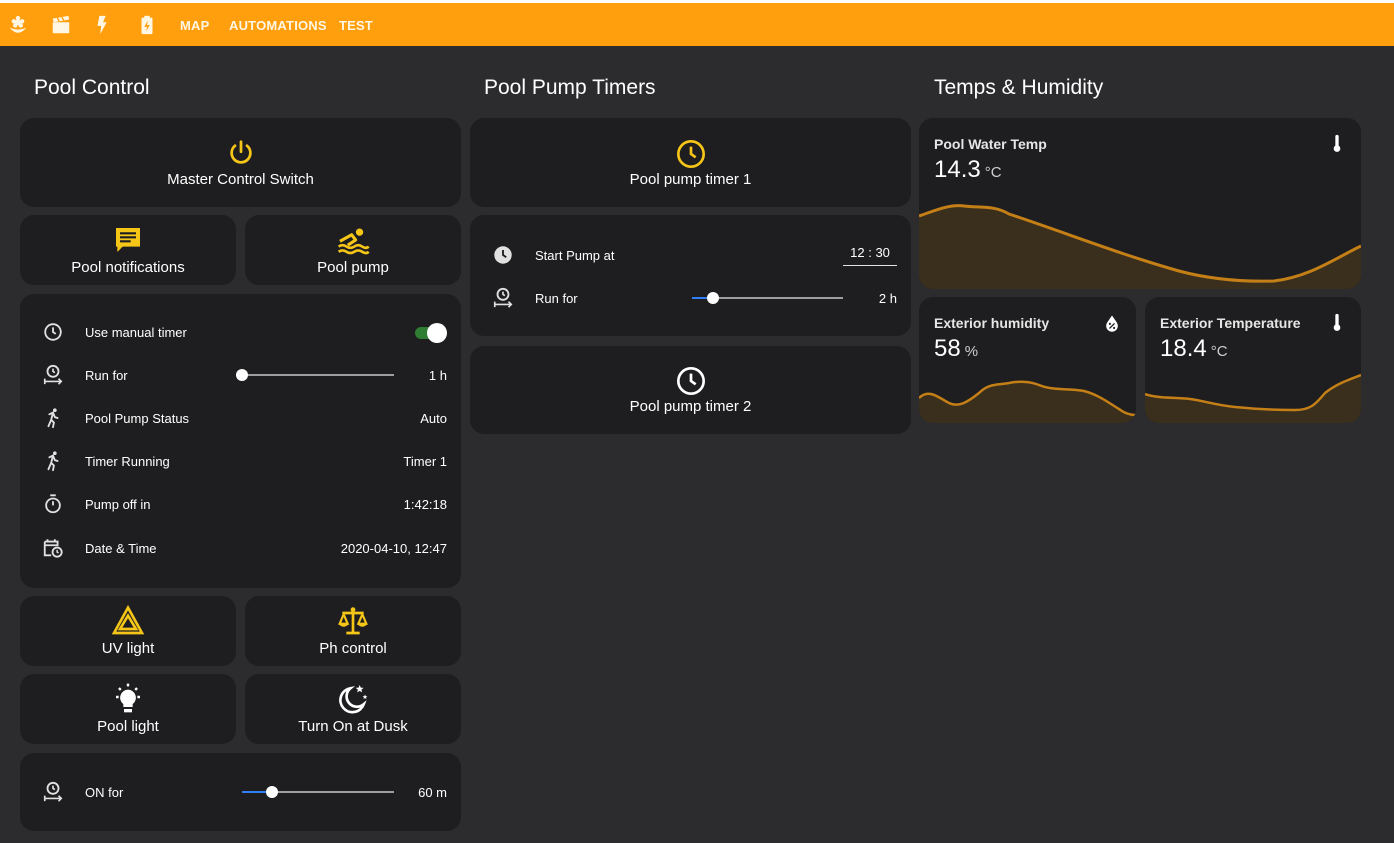  Describe the element at coordinates (690, 275) in the screenshot. I see `timer-settings-card: Start Pump at 12 : 30 Run for 2 h` at that location.